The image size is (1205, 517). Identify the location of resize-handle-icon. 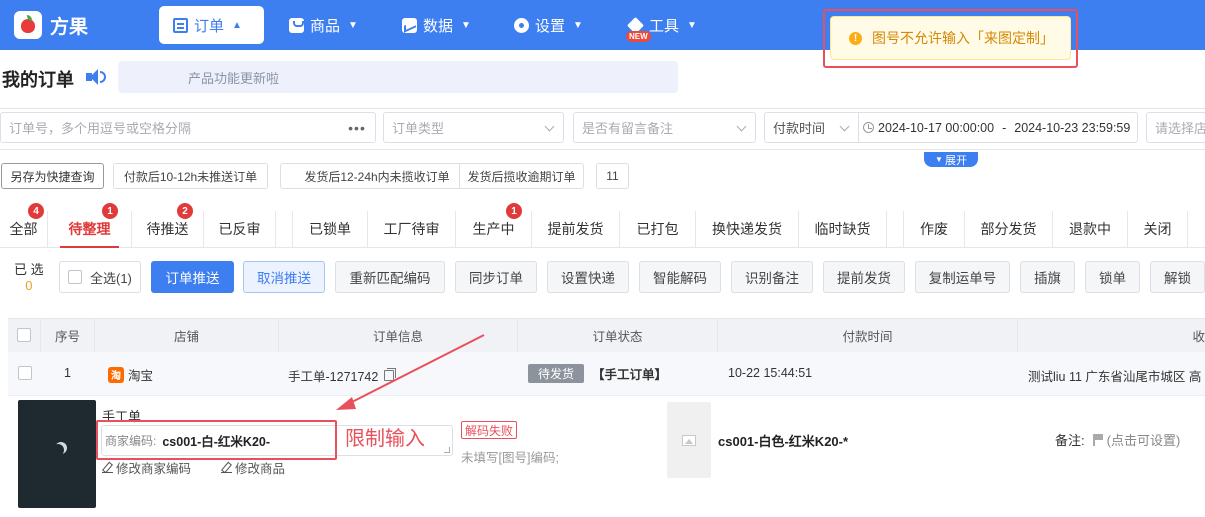
(447, 450).